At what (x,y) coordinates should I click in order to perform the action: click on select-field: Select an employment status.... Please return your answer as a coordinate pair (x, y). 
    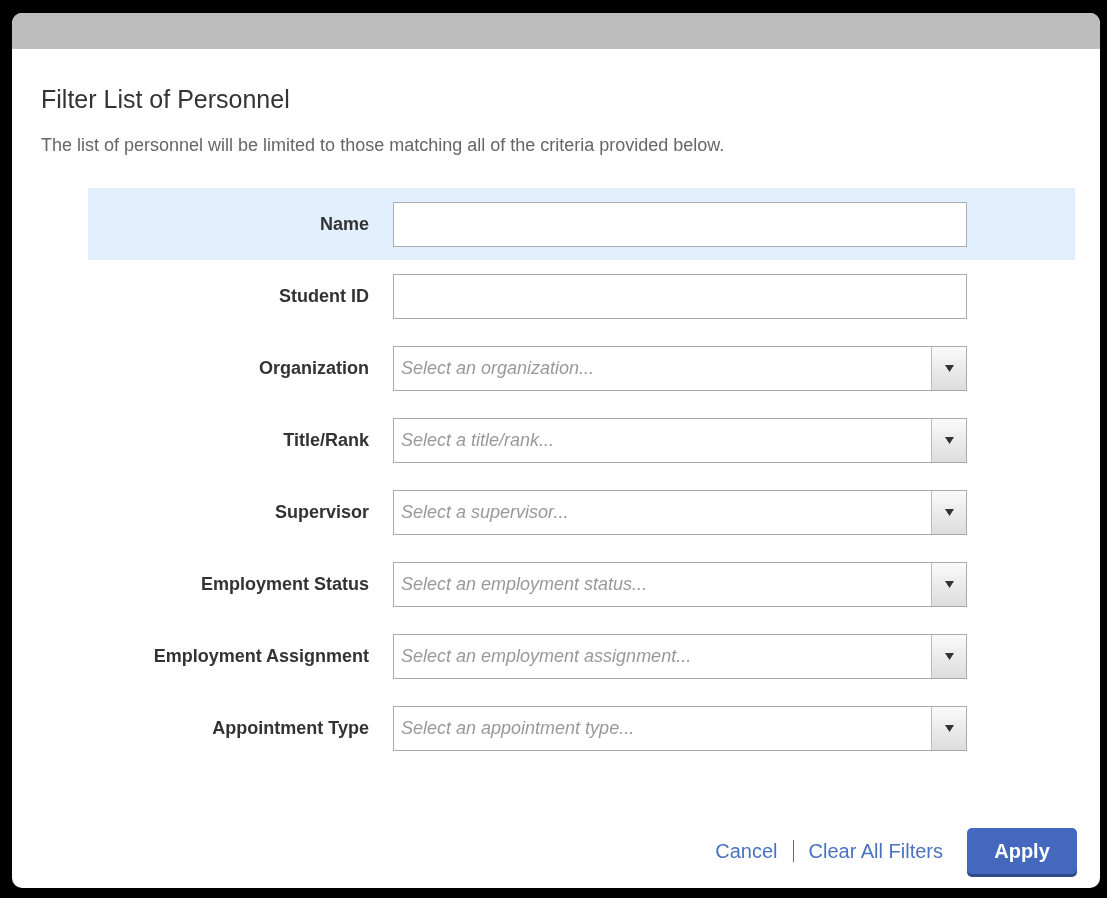
    Looking at the image, I should click on (680, 584).